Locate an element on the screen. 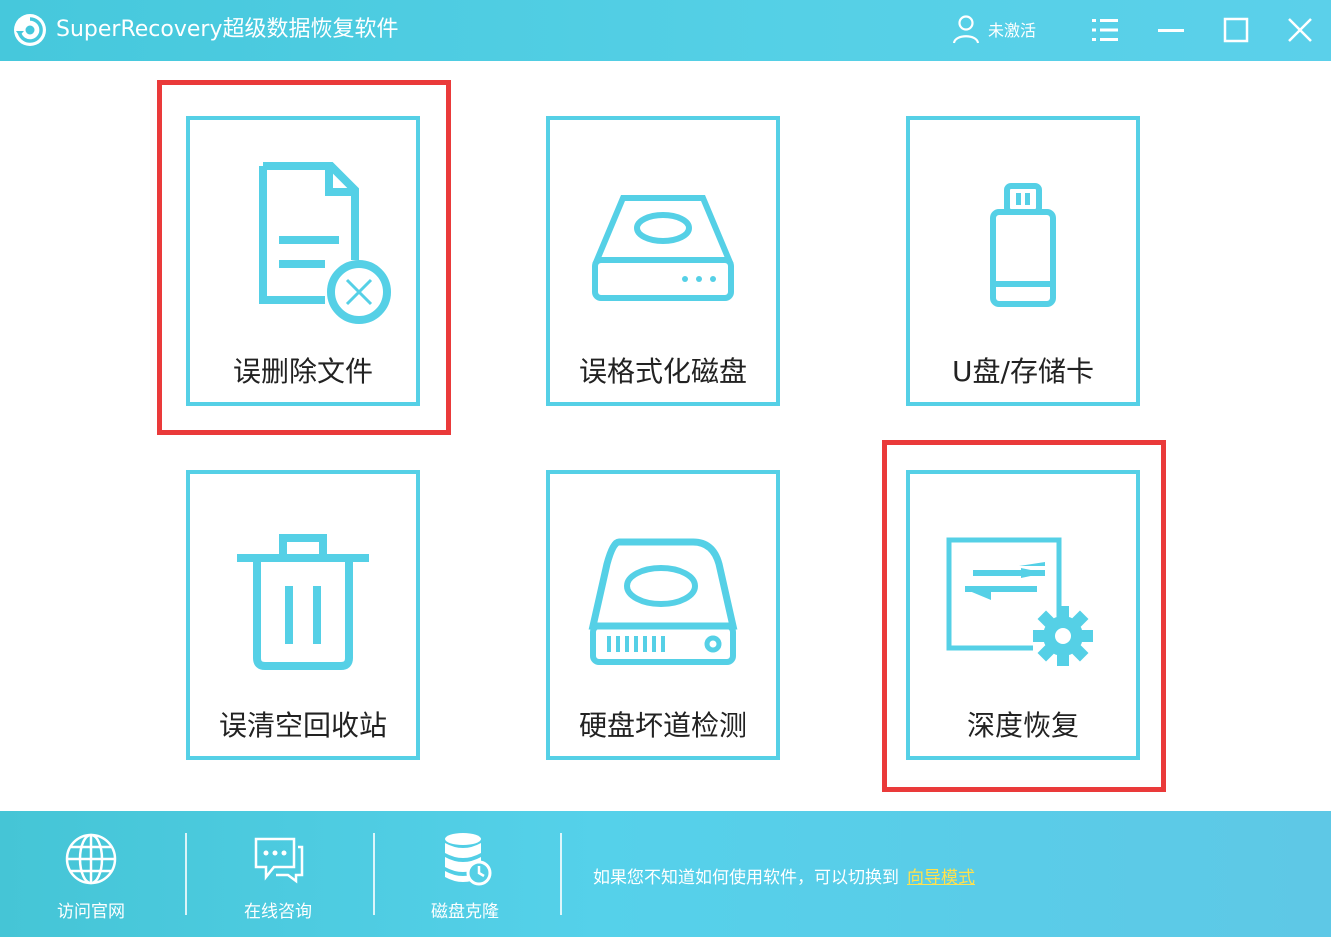  database-clone-icon is located at coordinates (468, 859).